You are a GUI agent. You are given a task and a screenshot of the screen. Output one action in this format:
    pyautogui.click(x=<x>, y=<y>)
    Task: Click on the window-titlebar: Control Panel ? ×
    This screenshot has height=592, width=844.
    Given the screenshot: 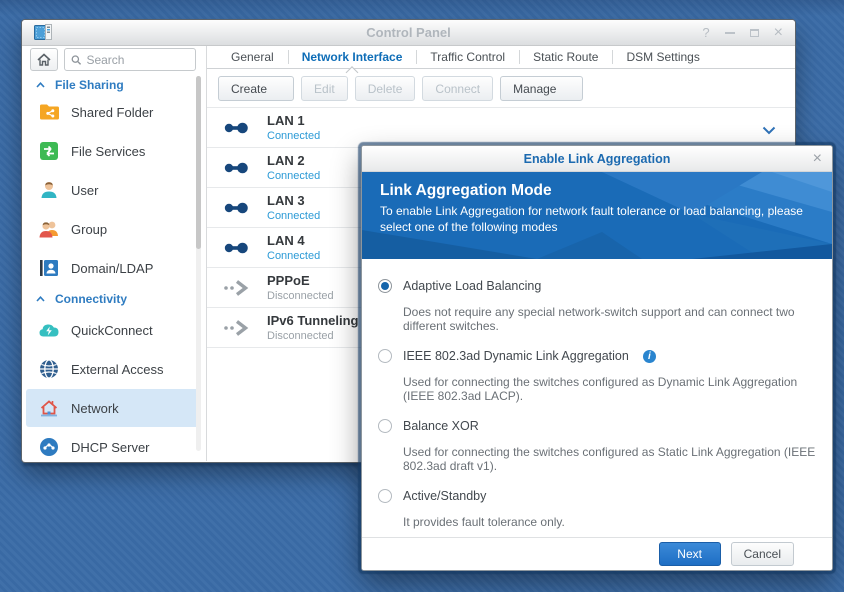 What is the action you would take?
    pyautogui.click(x=408, y=33)
    